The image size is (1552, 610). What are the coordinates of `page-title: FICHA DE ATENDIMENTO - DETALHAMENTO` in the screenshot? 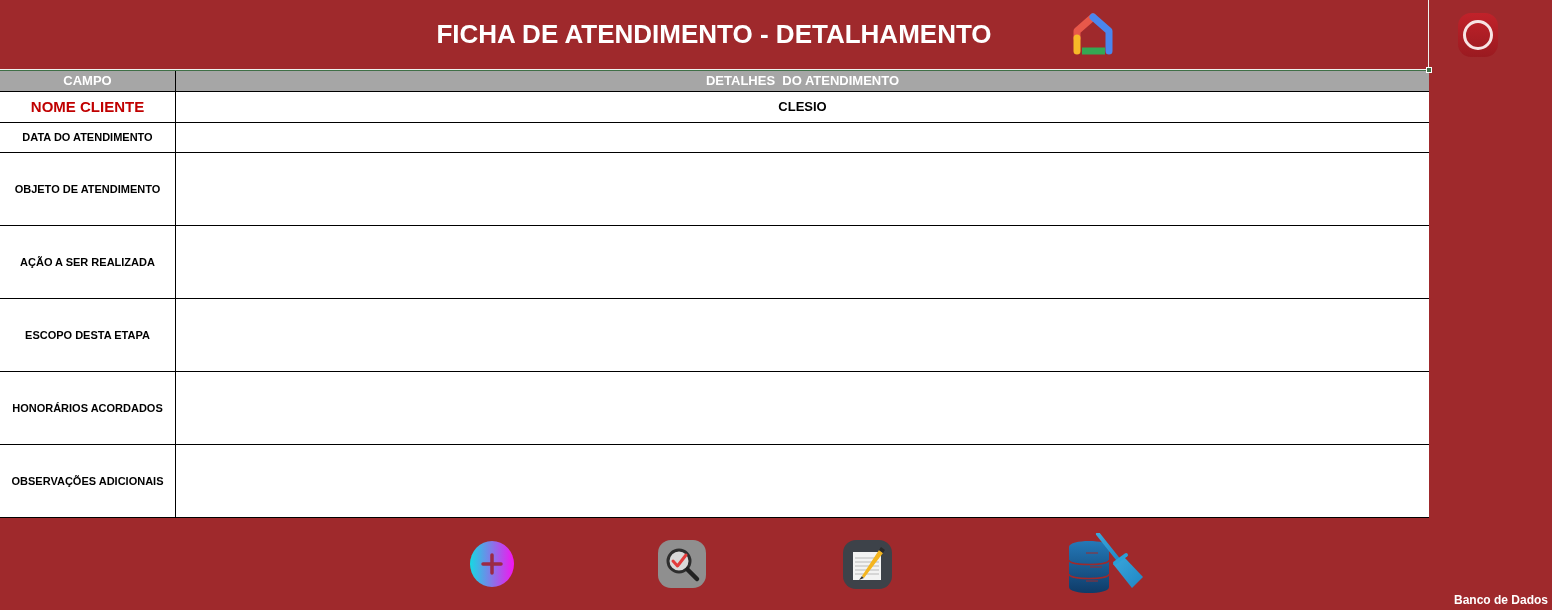 It's located at (714, 34).